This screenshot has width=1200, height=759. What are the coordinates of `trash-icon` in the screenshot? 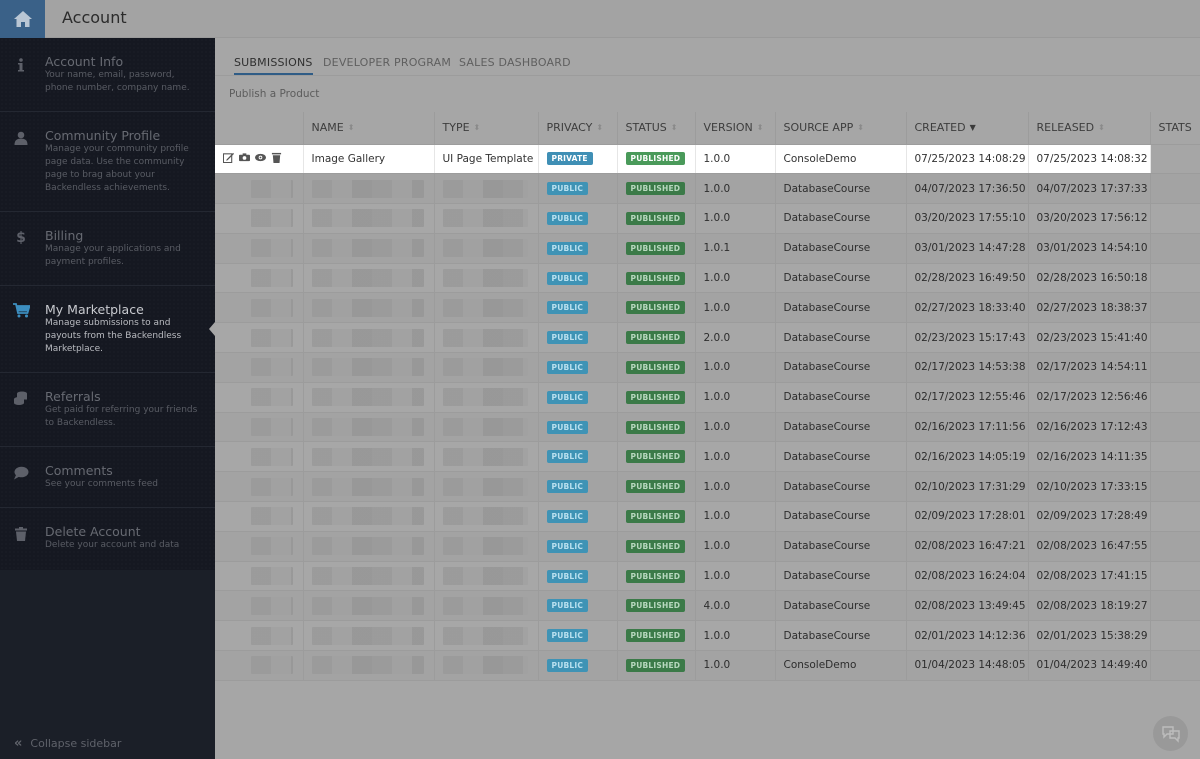 It's located at (21, 534).